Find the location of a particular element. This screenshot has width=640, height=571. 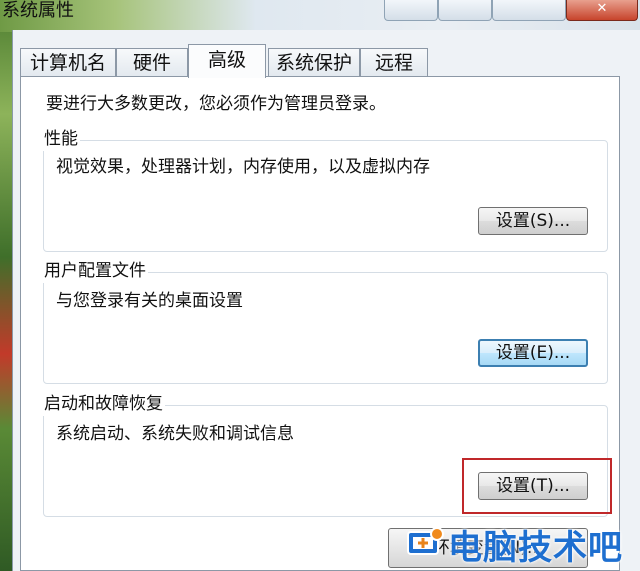

startup-recovery-description: 系统启动、系统失败和调试信息 is located at coordinates (175, 434).